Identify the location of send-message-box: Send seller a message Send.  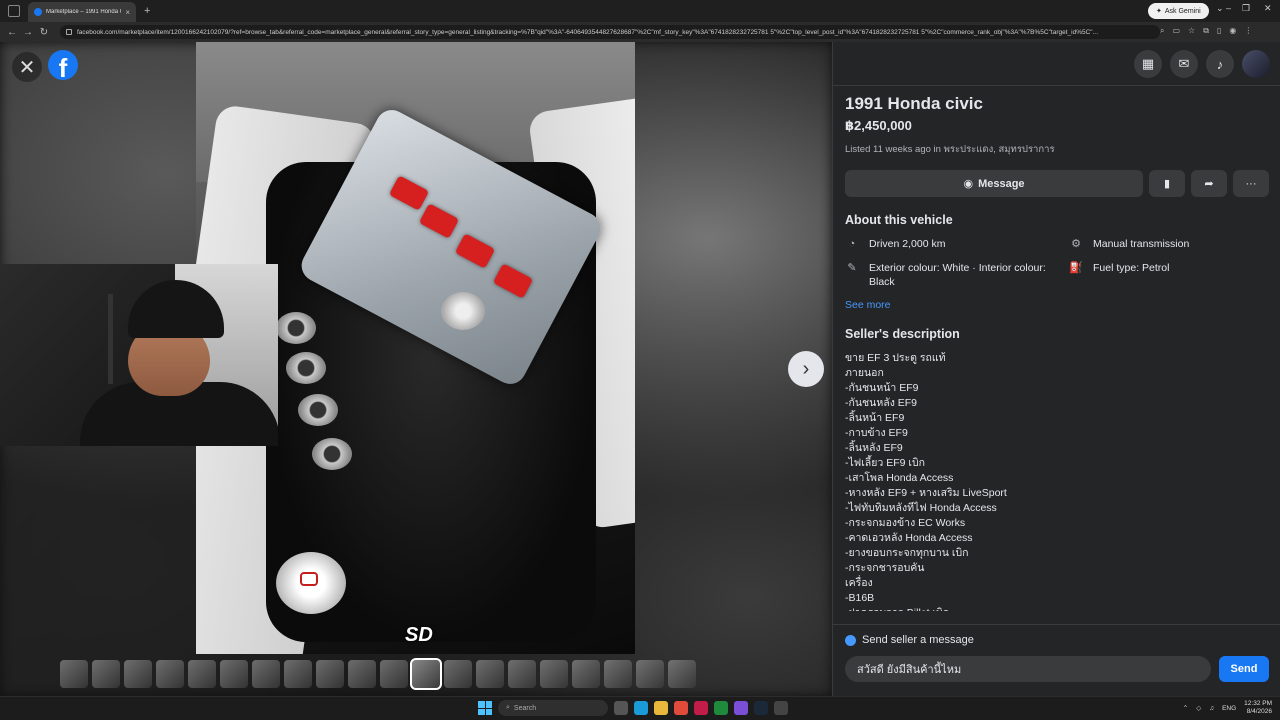
(1056, 660).